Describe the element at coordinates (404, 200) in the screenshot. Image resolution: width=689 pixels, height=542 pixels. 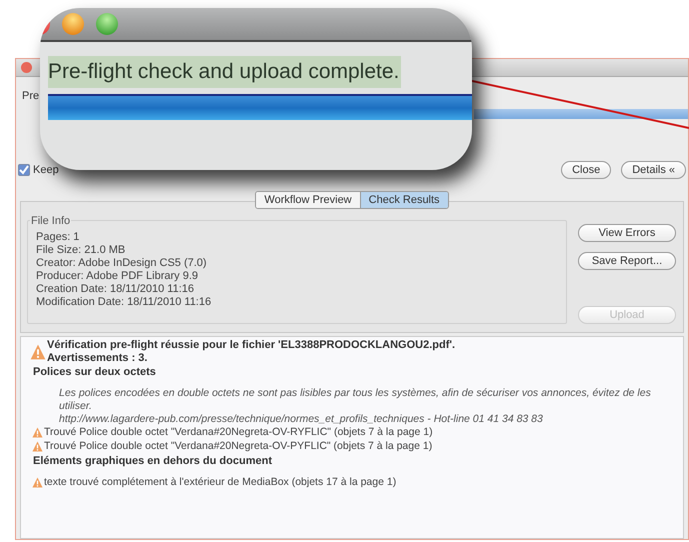
I see `tab: Check Results` at that location.